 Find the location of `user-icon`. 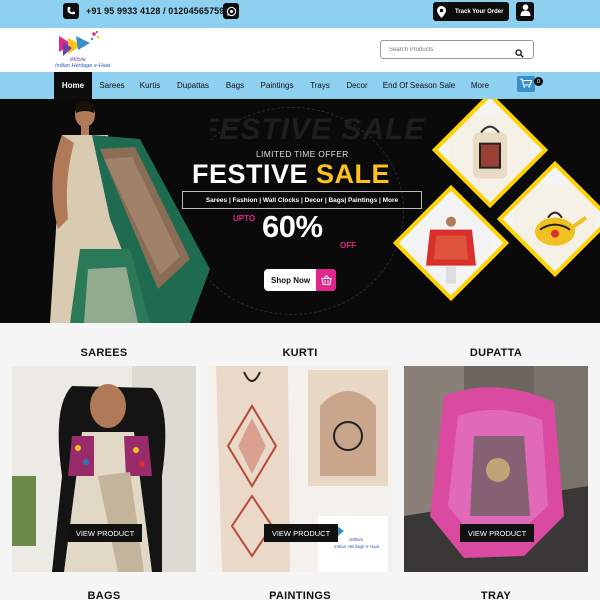

user-icon is located at coordinates (525, 12).